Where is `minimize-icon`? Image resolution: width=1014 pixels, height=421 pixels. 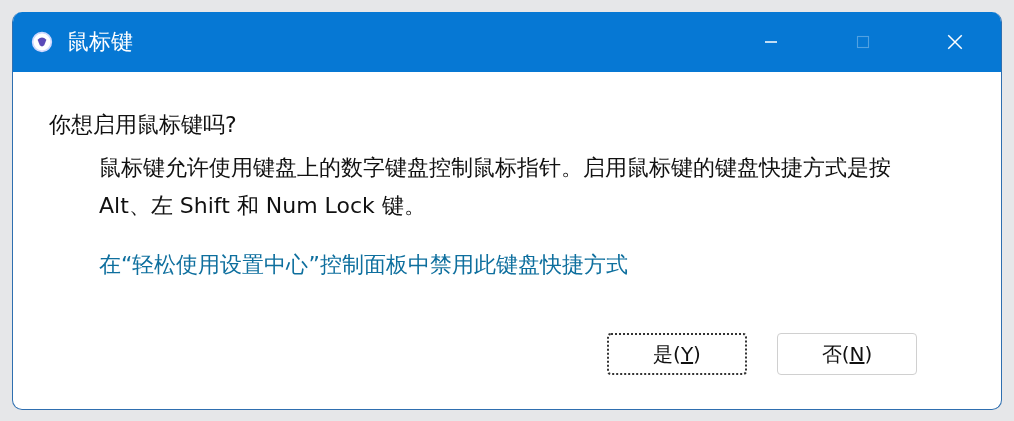 minimize-icon is located at coordinates (771, 42).